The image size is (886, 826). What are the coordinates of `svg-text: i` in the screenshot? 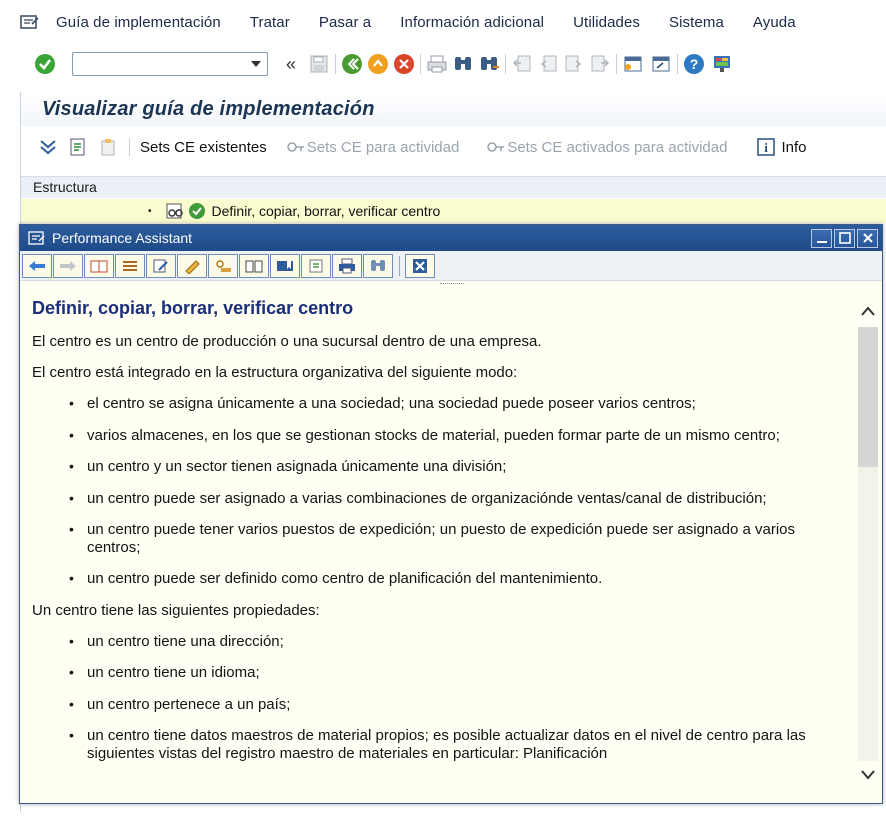 It's located at (767, 147).